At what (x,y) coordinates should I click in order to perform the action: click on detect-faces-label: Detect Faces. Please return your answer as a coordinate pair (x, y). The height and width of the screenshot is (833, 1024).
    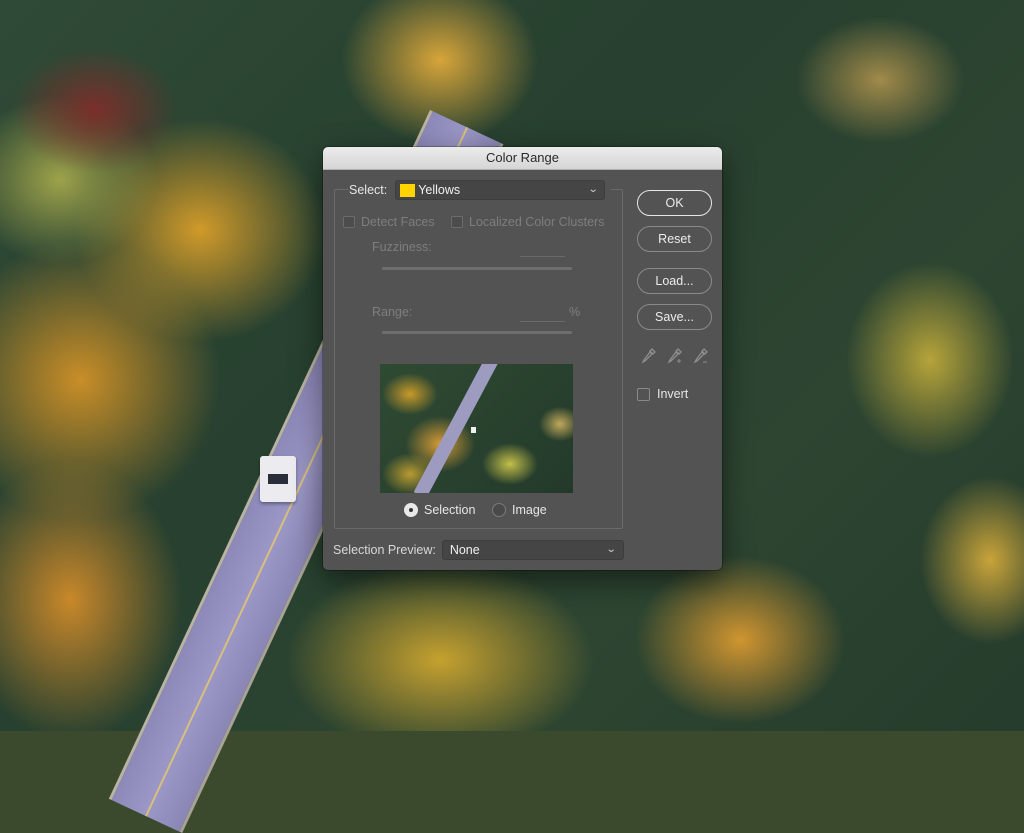
    Looking at the image, I should click on (398, 222).